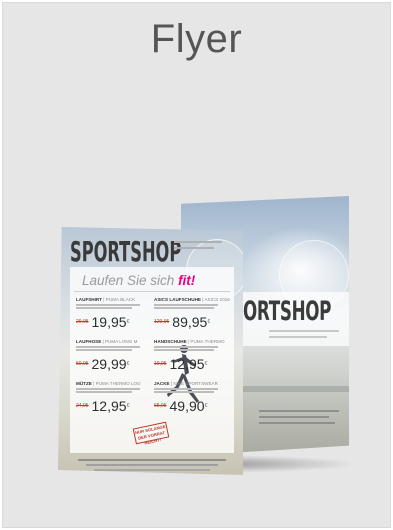 This screenshot has width=393, height=530. What do you see at coordinates (82, 405) in the screenshot?
I see `old-price: 24,95` at bounding box center [82, 405].